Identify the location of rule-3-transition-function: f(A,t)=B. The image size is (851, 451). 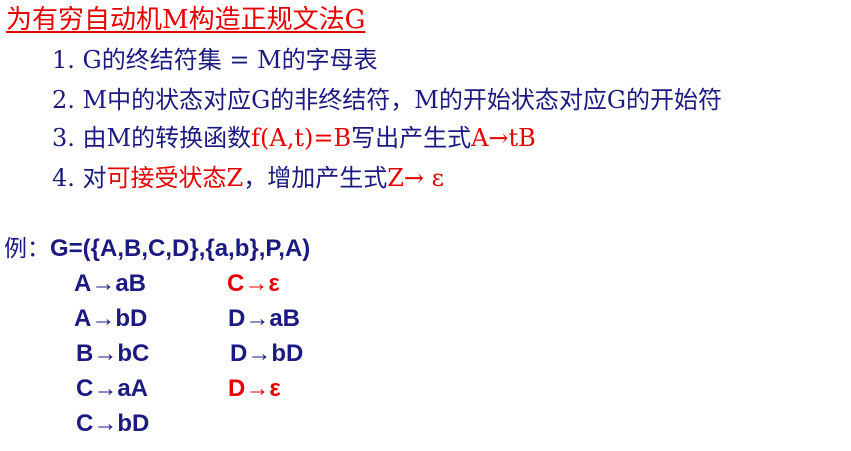
(301, 138).